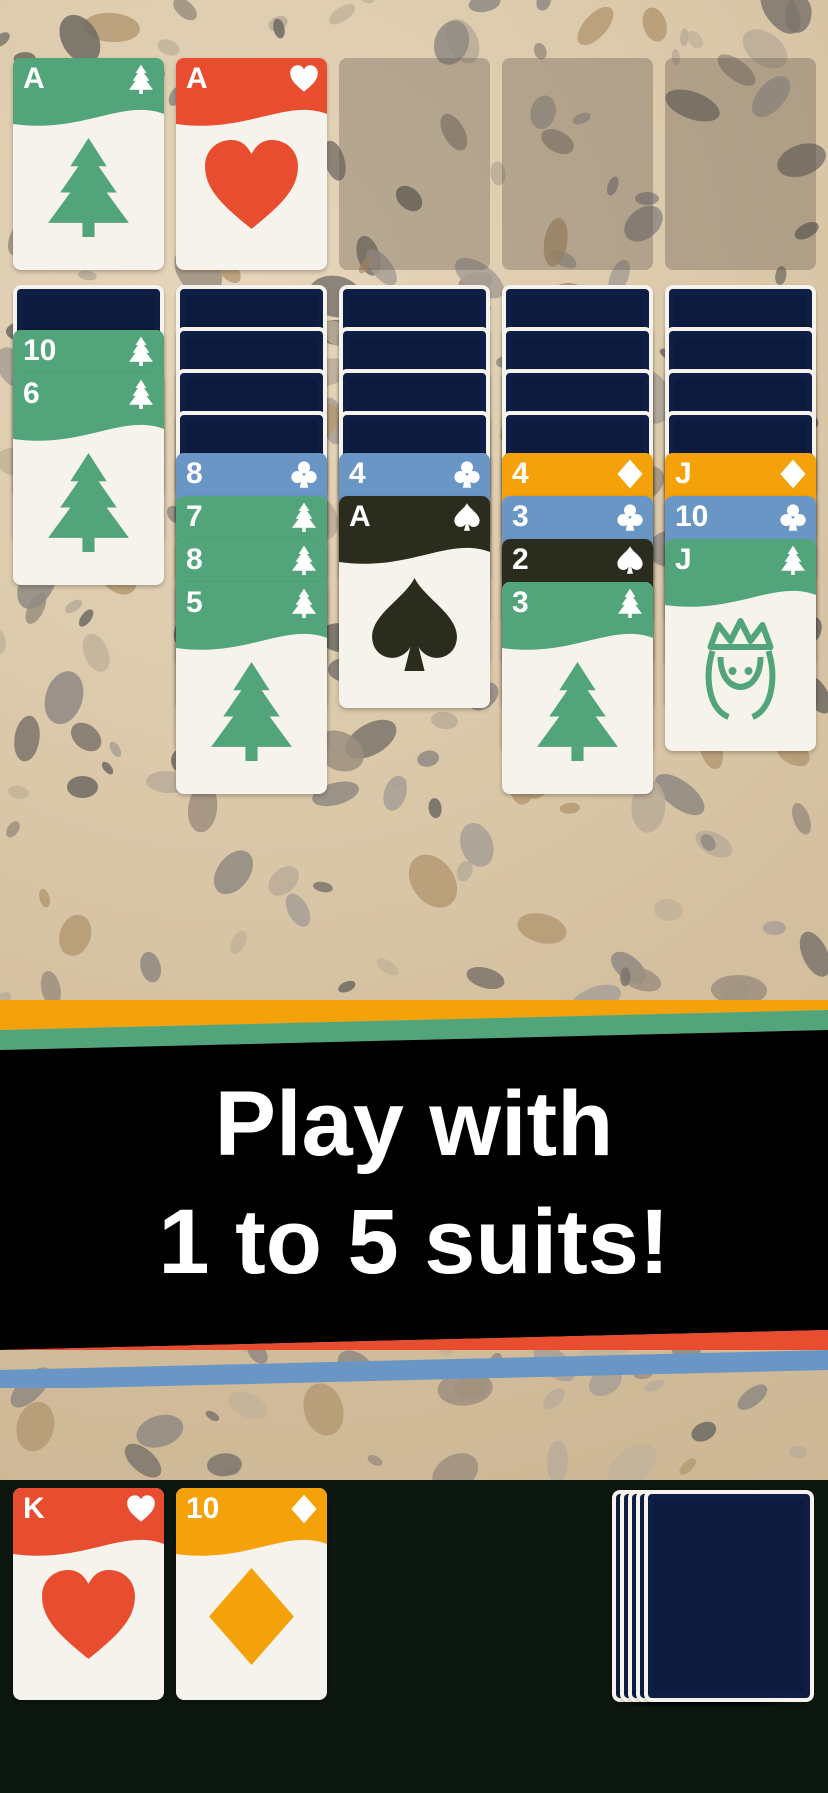 This screenshot has width=828, height=1793. Describe the element at coordinates (414, 1183) in the screenshot. I see `banner-text: Play with 1 to 5 suits!` at that location.